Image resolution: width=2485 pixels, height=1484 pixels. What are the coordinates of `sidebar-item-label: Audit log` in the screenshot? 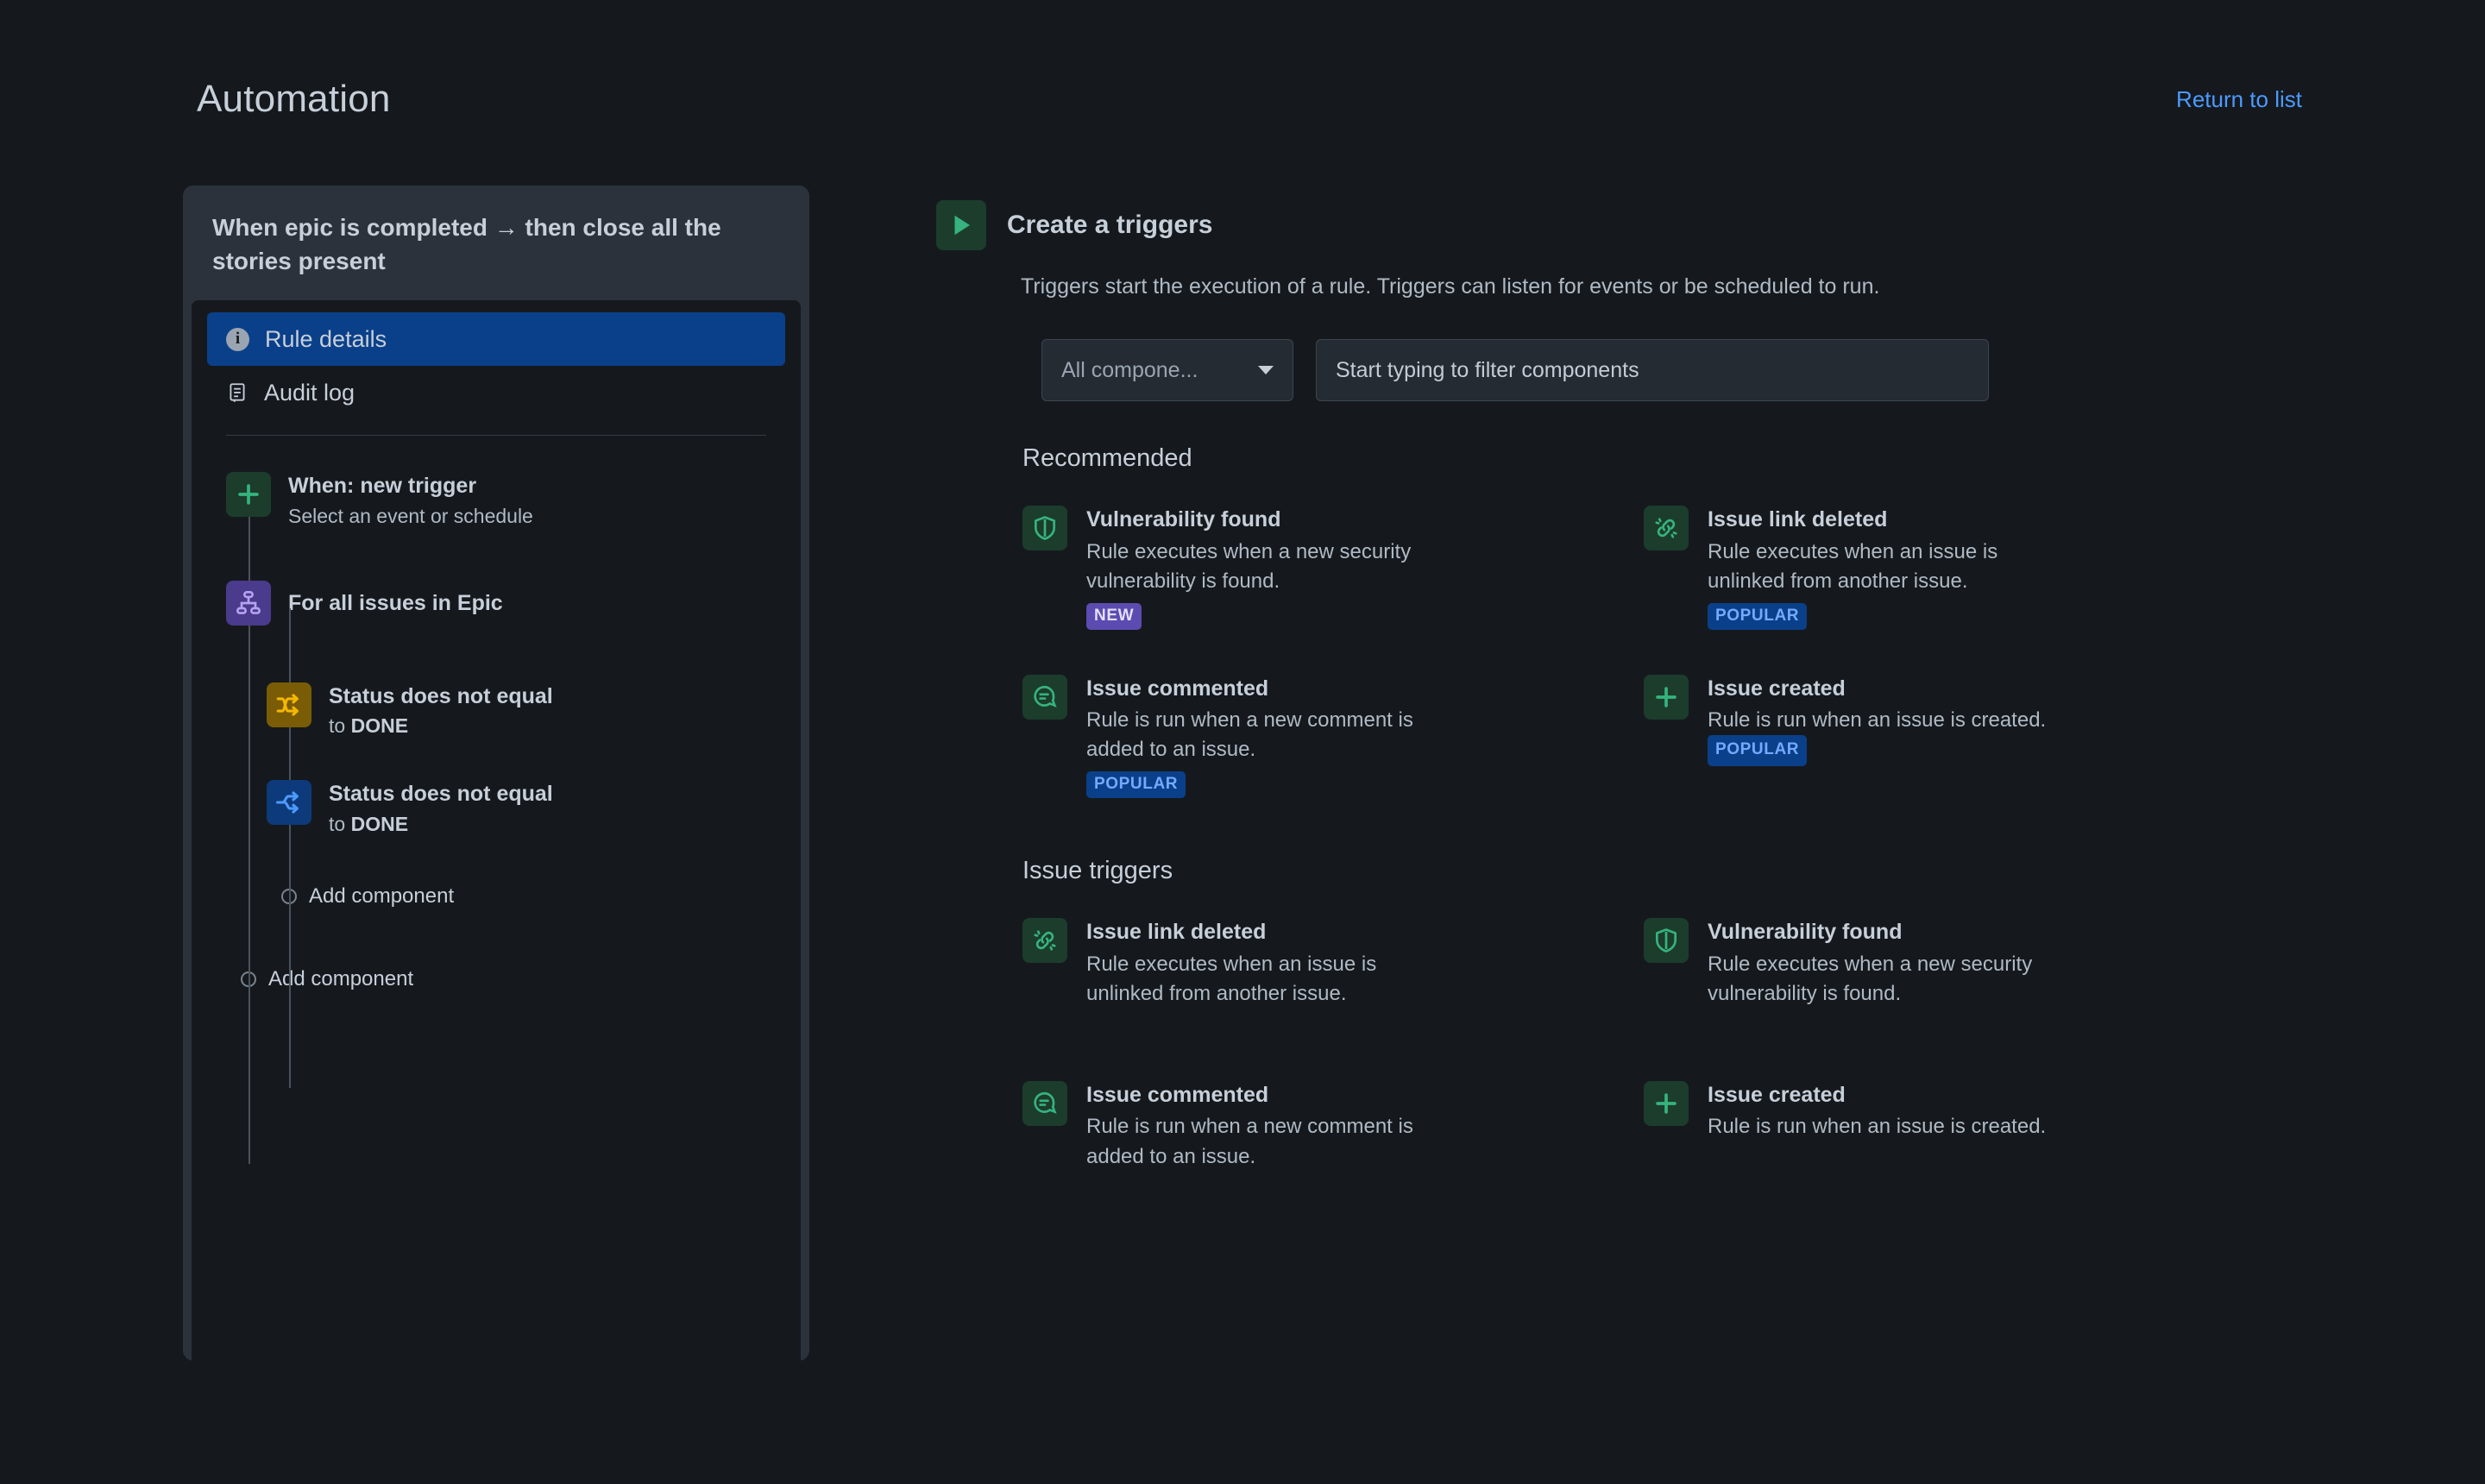 It's located at (309, 392).